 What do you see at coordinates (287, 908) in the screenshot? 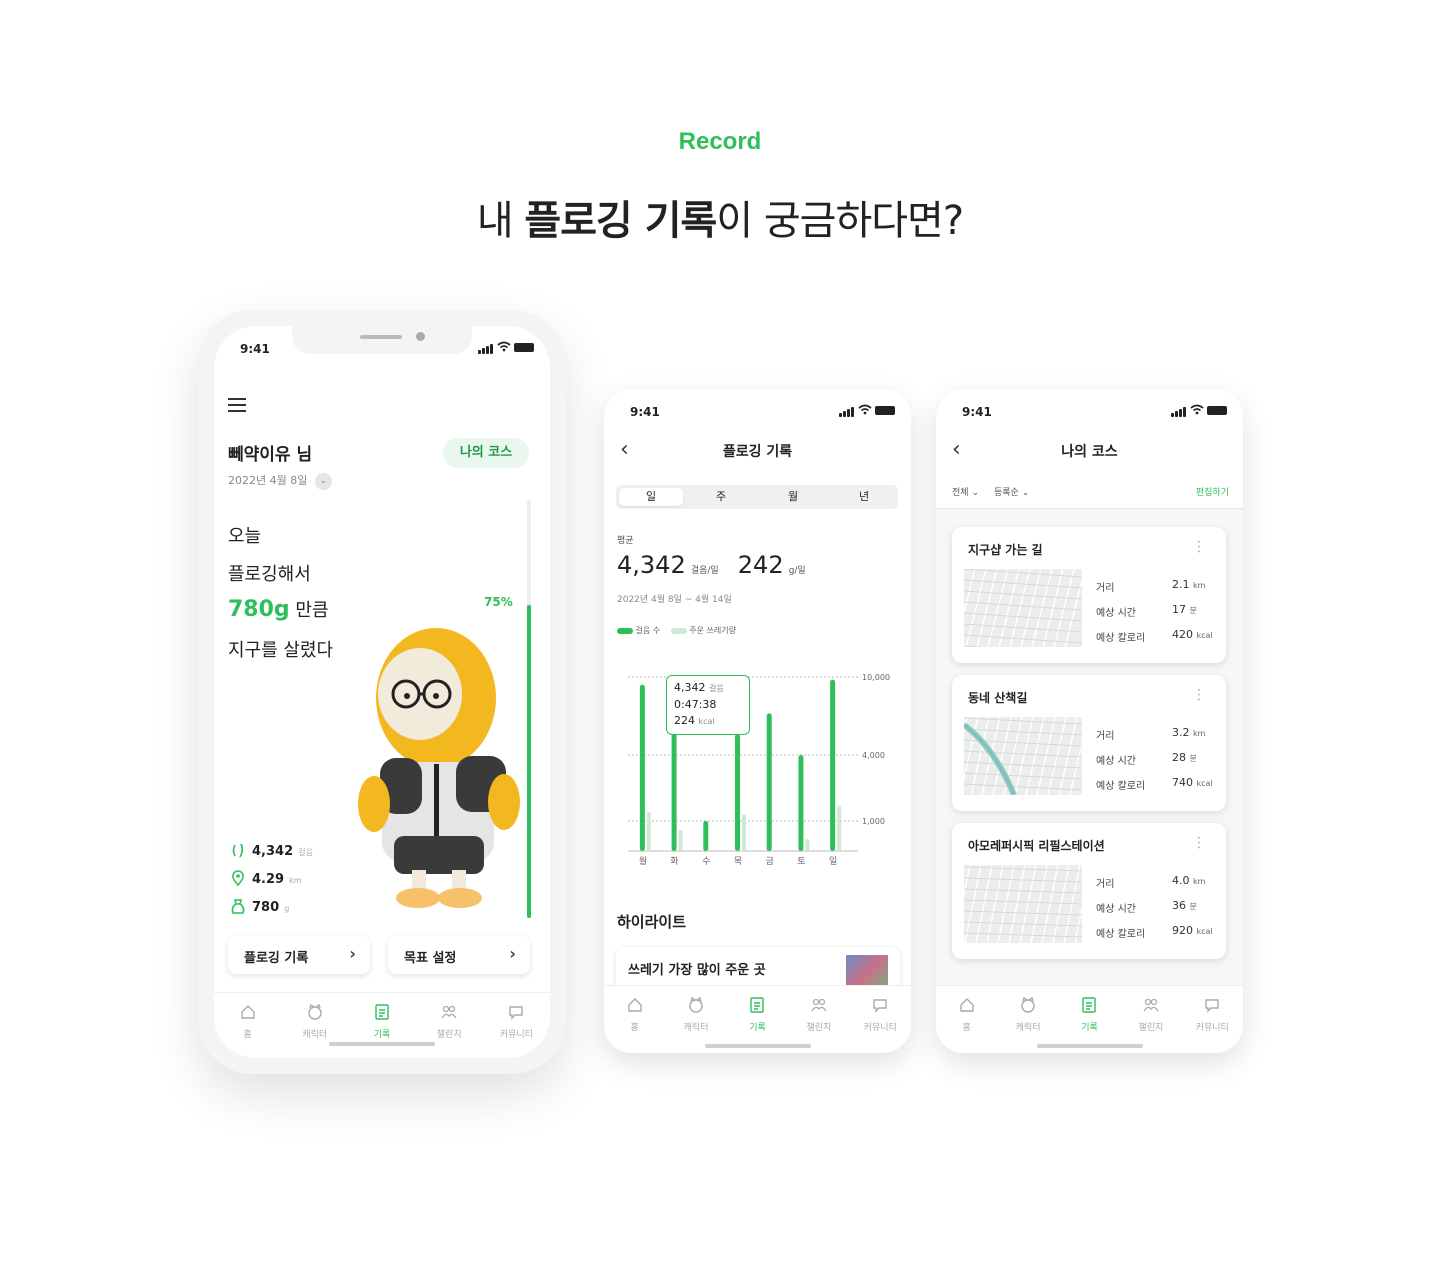
I see `stat-unit: g` at bounding box center [287, 908].